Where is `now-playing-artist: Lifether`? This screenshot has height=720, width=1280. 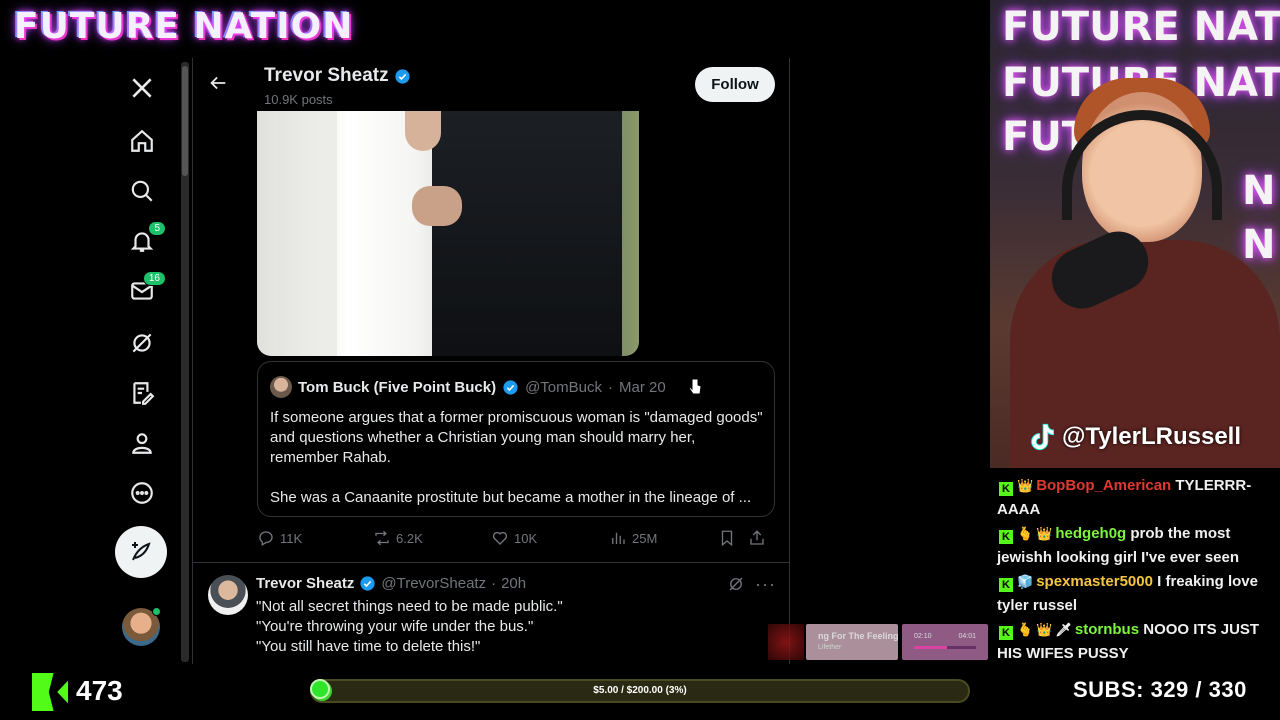
now-playing-artist: Lifether is located at coordinates (830, 647).